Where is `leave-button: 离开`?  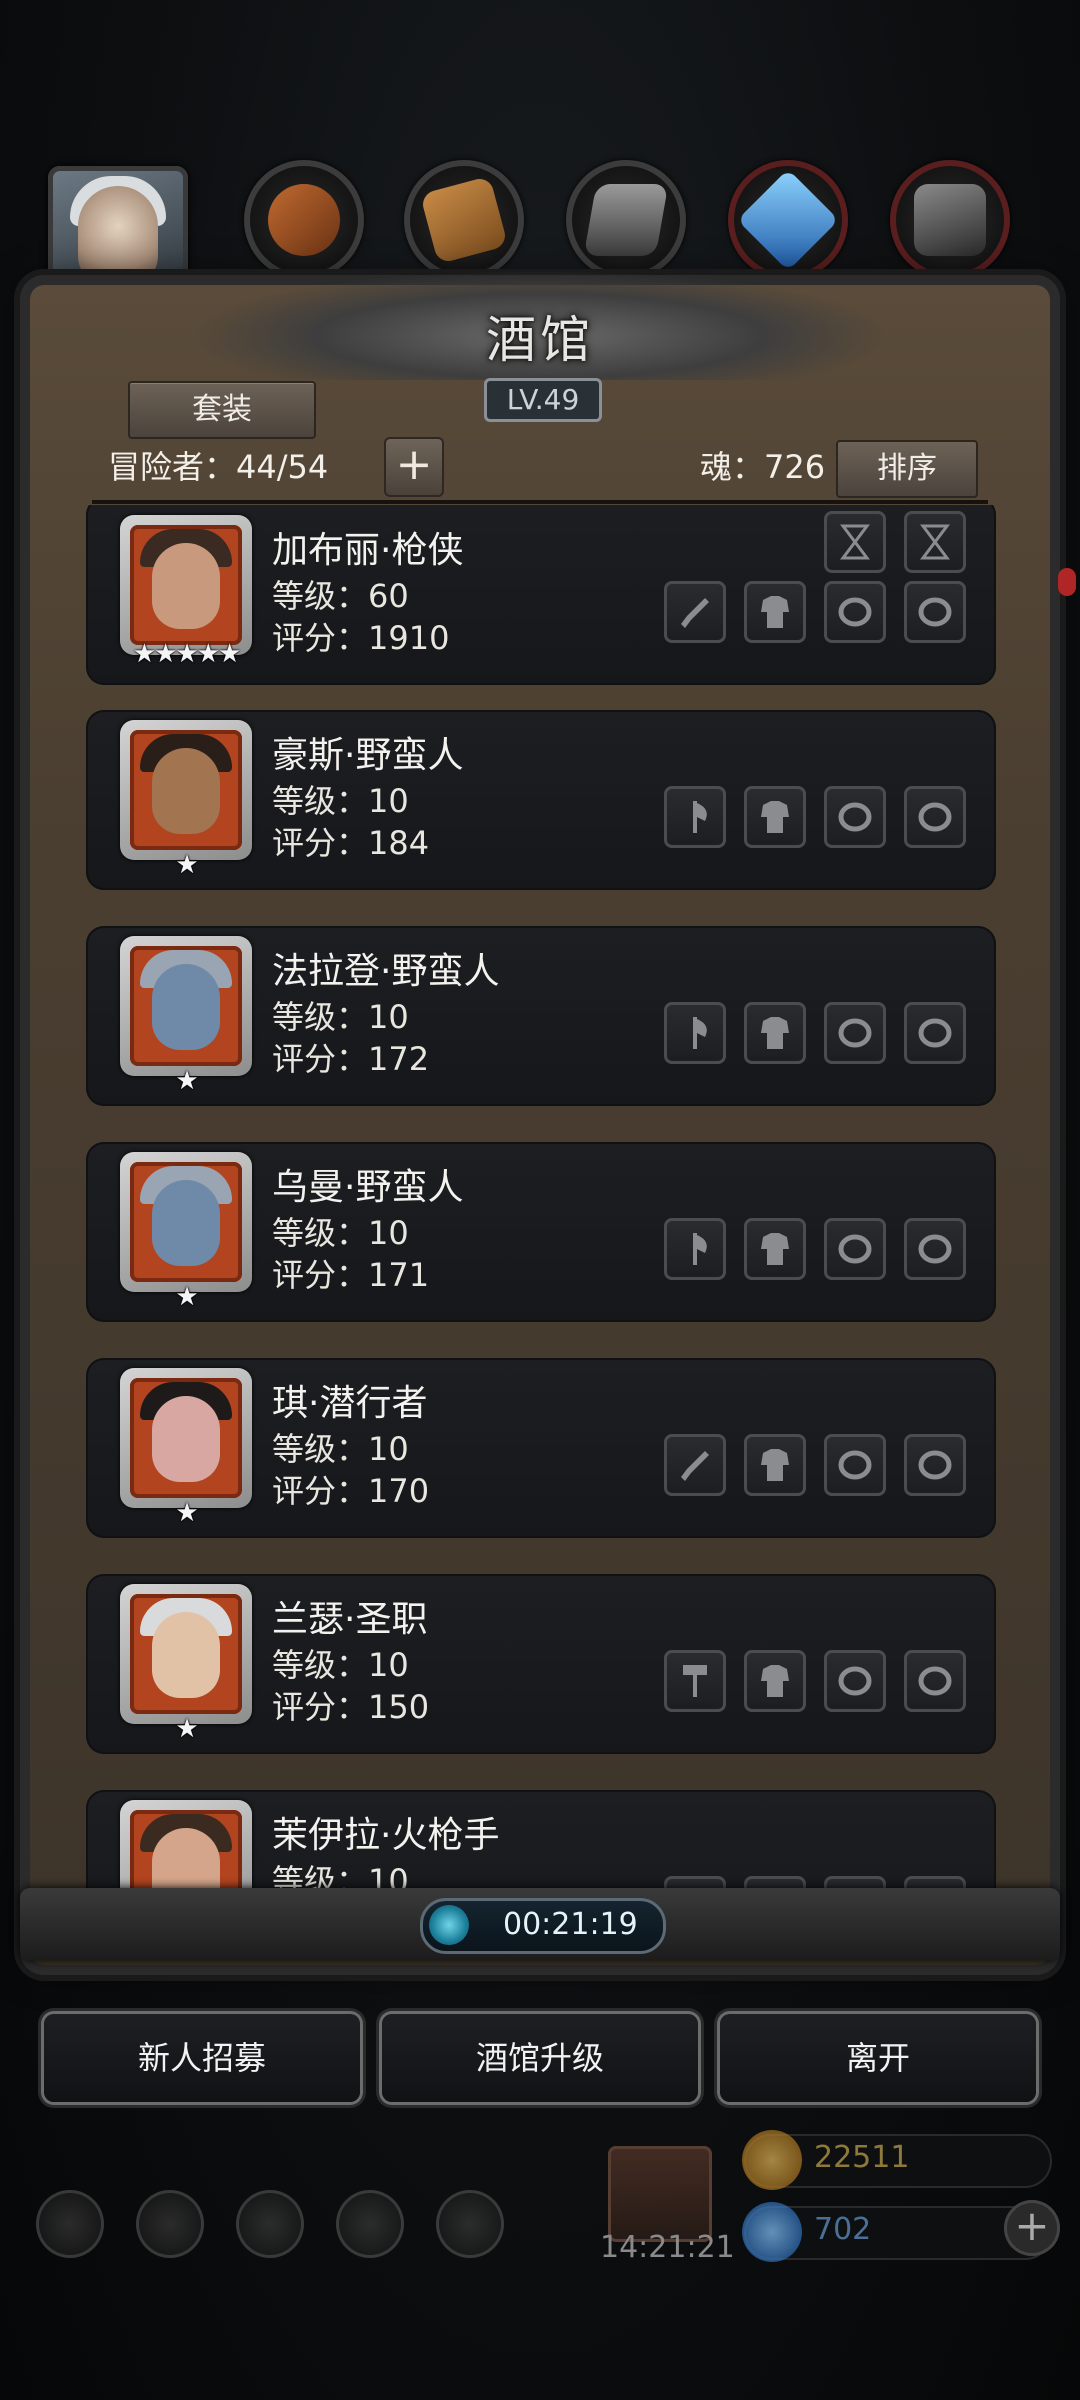
leave-button: 离开 is located at coordinates (878, 2058).